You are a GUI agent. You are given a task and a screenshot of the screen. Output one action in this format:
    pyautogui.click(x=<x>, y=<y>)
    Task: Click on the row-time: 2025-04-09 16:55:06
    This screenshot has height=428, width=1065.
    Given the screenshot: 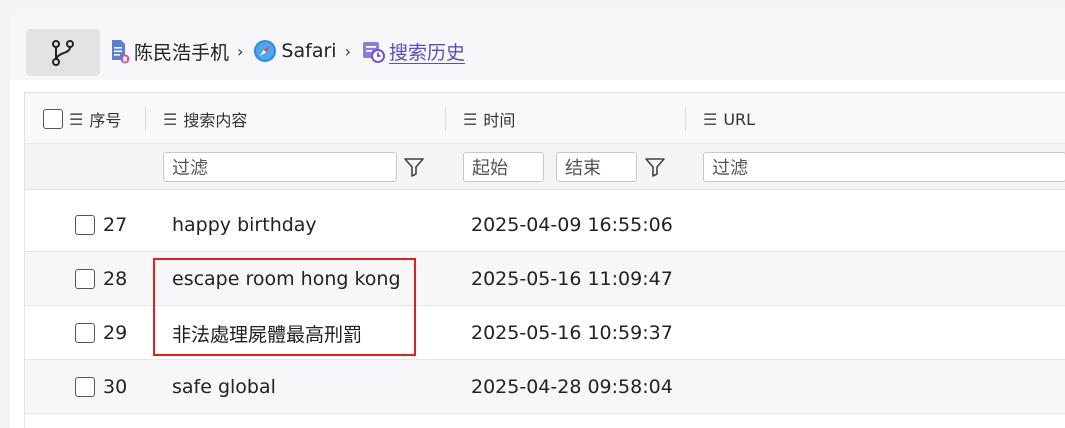 What is the action you would take?
    pyautogui.click(x=572, y=225)
    